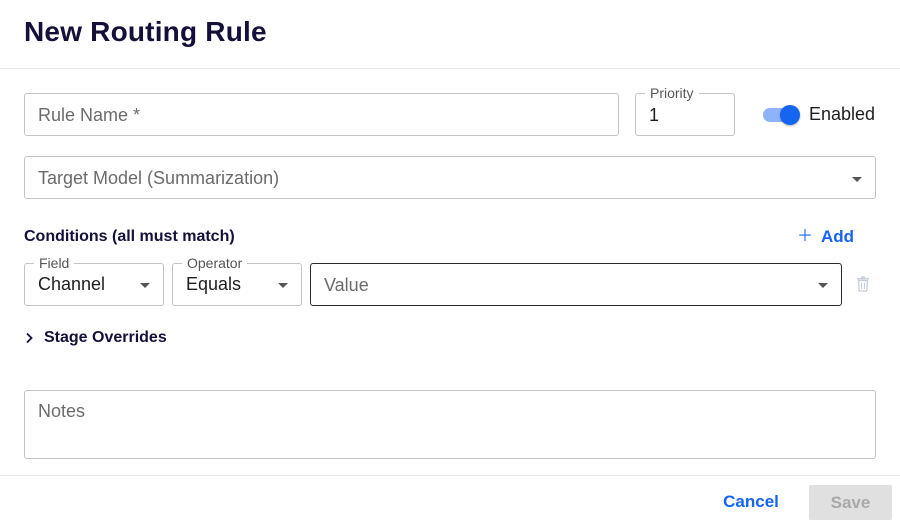 The width and height of the screenshot is (900, 528). What do you see at coordinates (850, 502) in the screenshot?
I see `save-button: Save` at bounding box center [850, 502].